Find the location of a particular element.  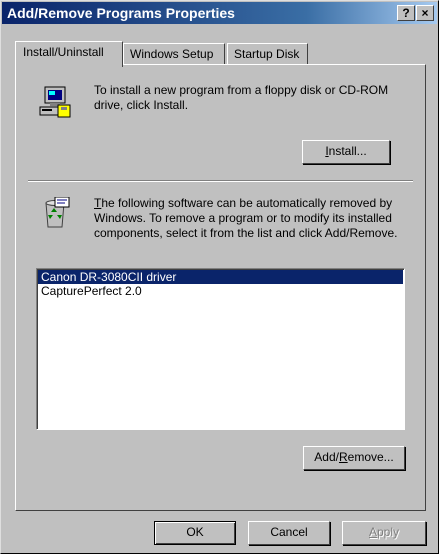

list-item: Canon DR-3080CII driver is located at coordinates (220, 277).